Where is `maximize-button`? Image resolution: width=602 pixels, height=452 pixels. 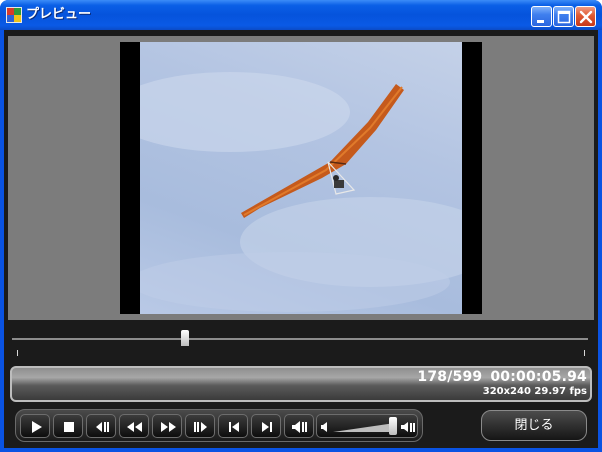 maximize-button is located at coordinates (563, 16).